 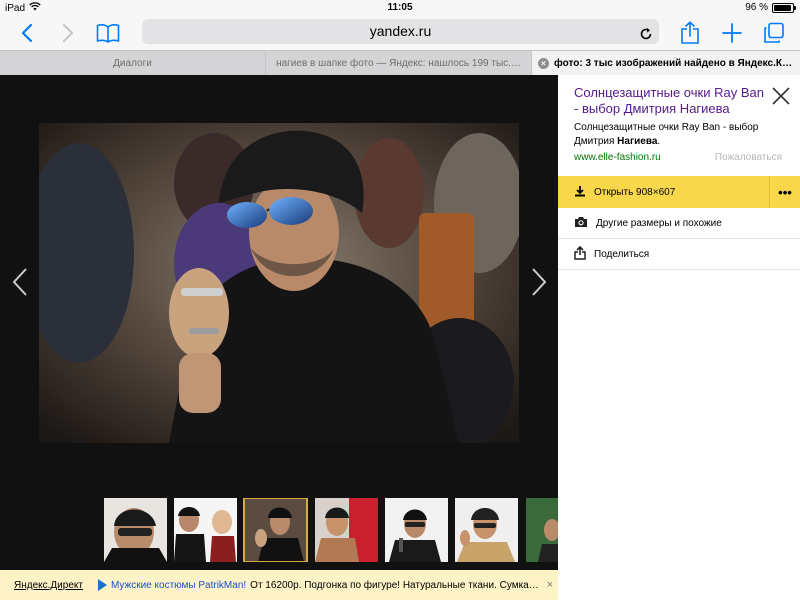 I want to click on browser-toolbar: yandex.ru, so click(x=400, y=33).